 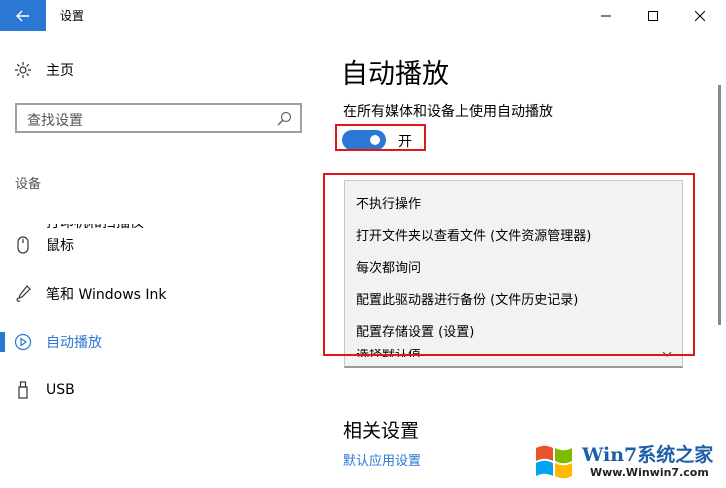 I want to click on window-title: 设置, so click(x=72, y=16).